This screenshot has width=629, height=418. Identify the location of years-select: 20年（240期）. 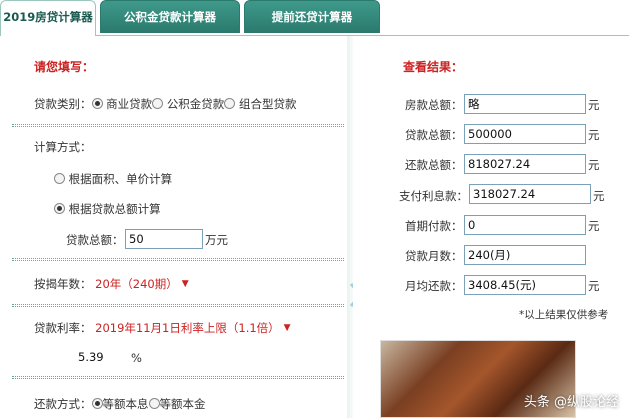
(136, 284).